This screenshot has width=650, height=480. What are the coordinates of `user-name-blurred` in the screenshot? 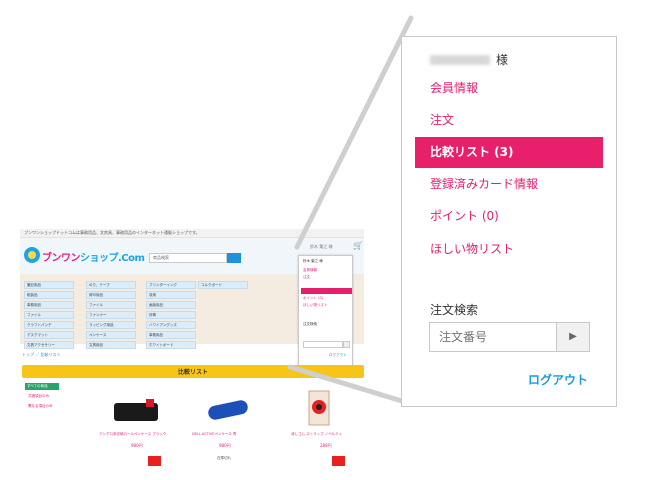 It's located at (460, 59).